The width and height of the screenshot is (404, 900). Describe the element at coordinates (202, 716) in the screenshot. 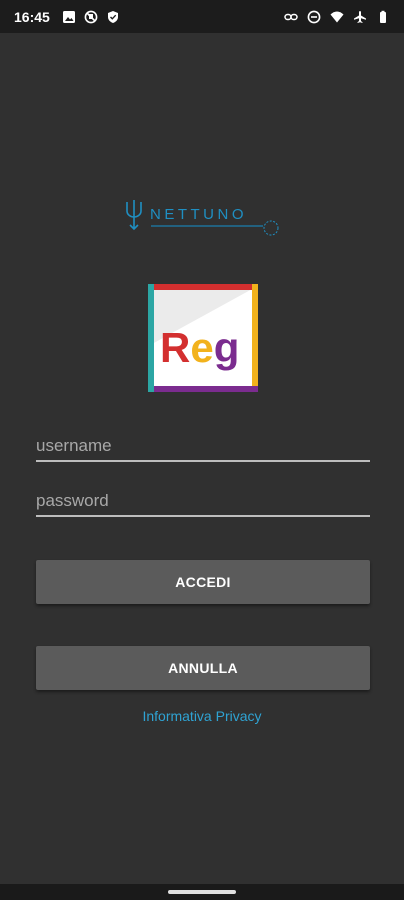

I see `privacy-link: Informativa Privacy` at that location.